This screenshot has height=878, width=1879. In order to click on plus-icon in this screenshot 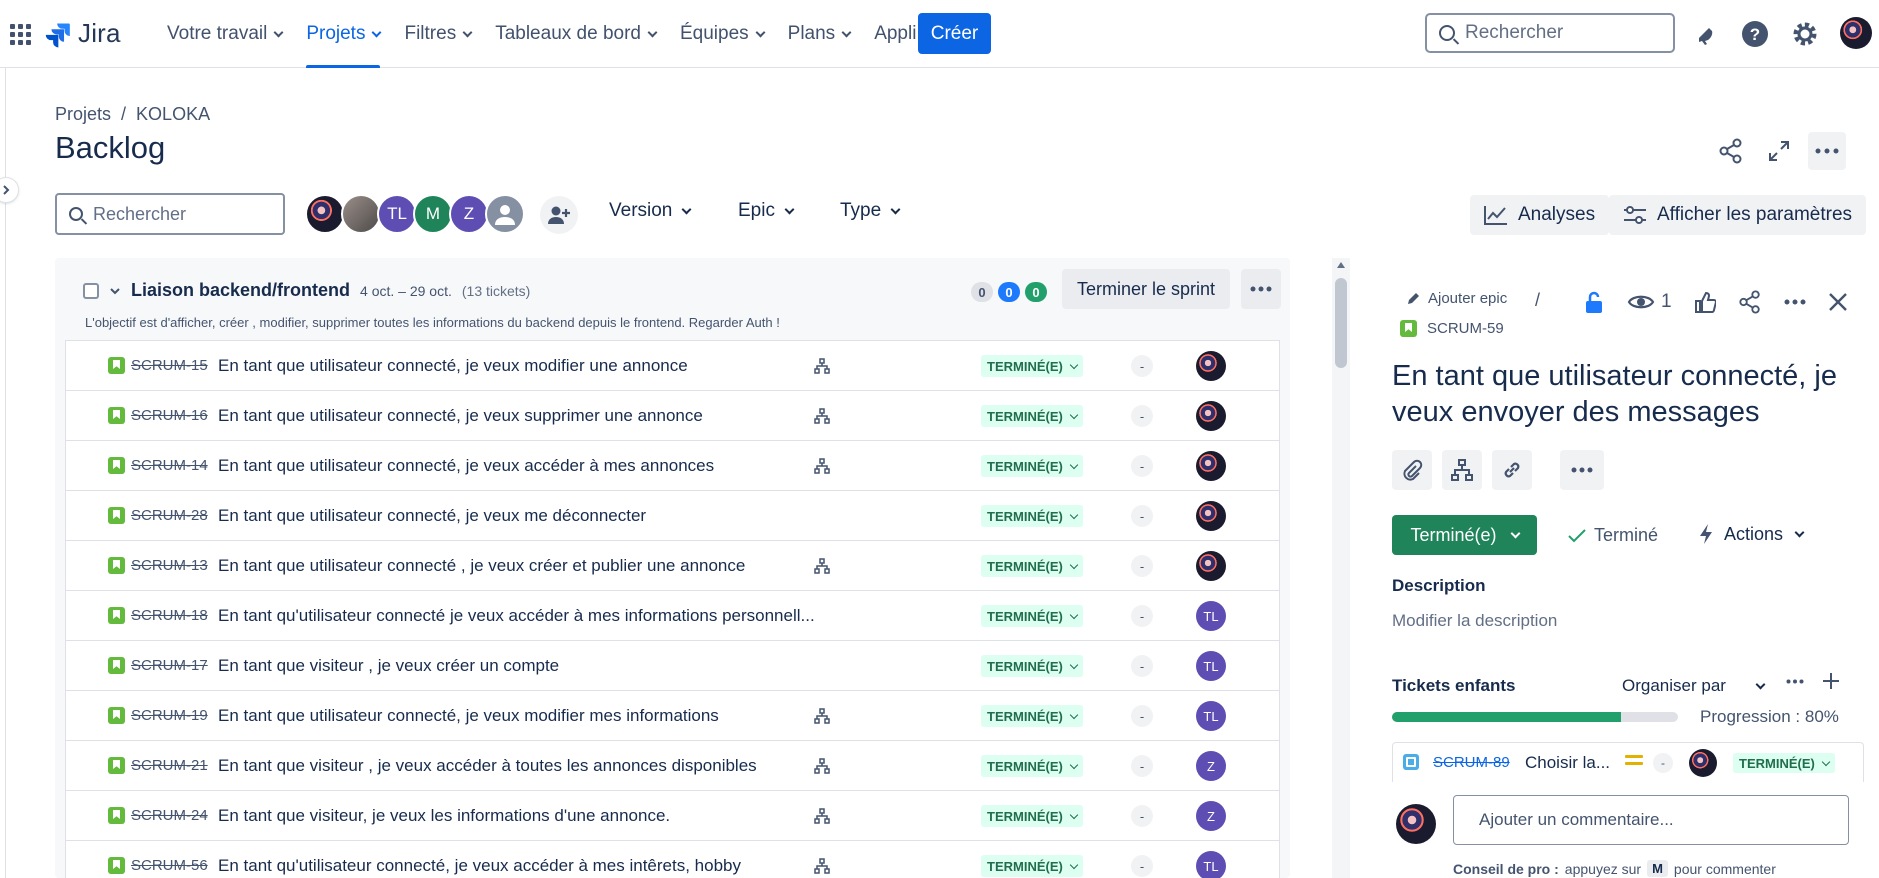, I will do `click(1831, 681)`.